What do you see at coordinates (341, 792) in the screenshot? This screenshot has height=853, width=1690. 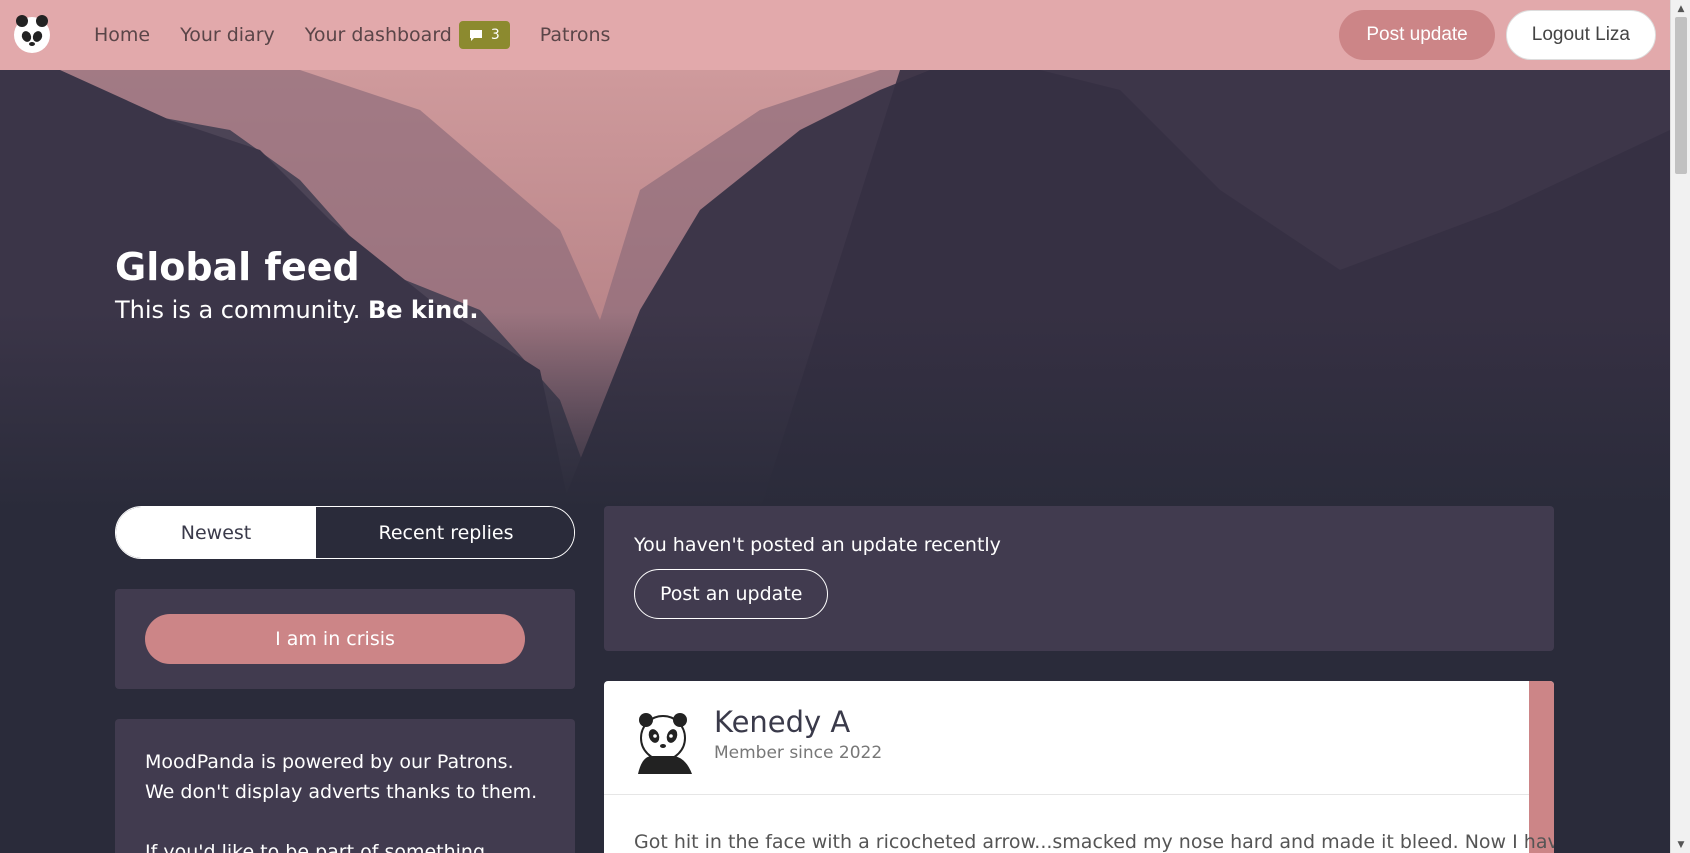 I see `patron-text-line2: We don't display adverts thanks to them.` at bounding box center [341, 792].